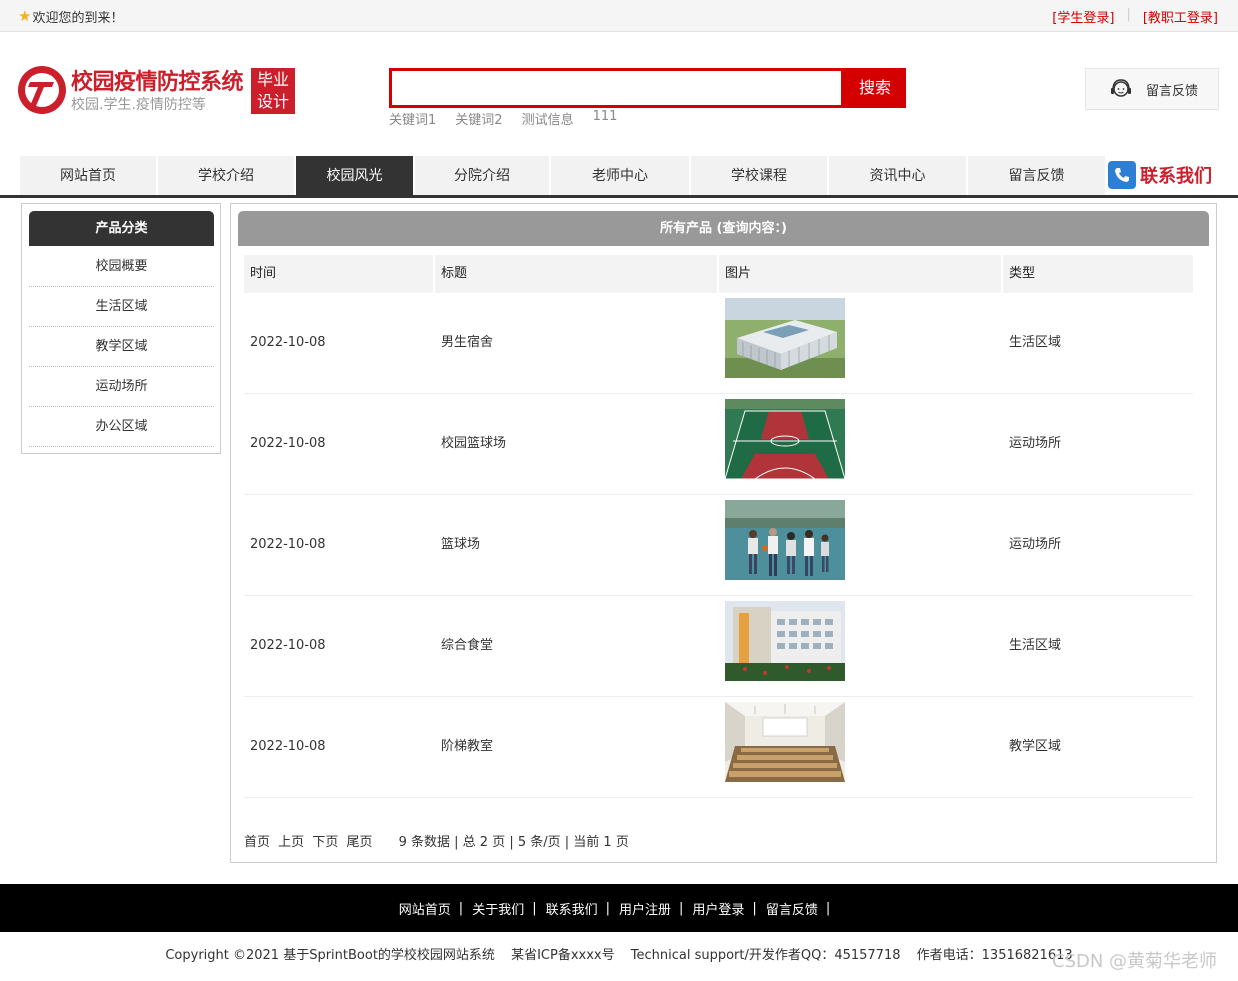  Describe the element at coordinates (138, 105) in the screenshot. I see `site-subtitle: 校园.学生.疫情防控等` at that location.